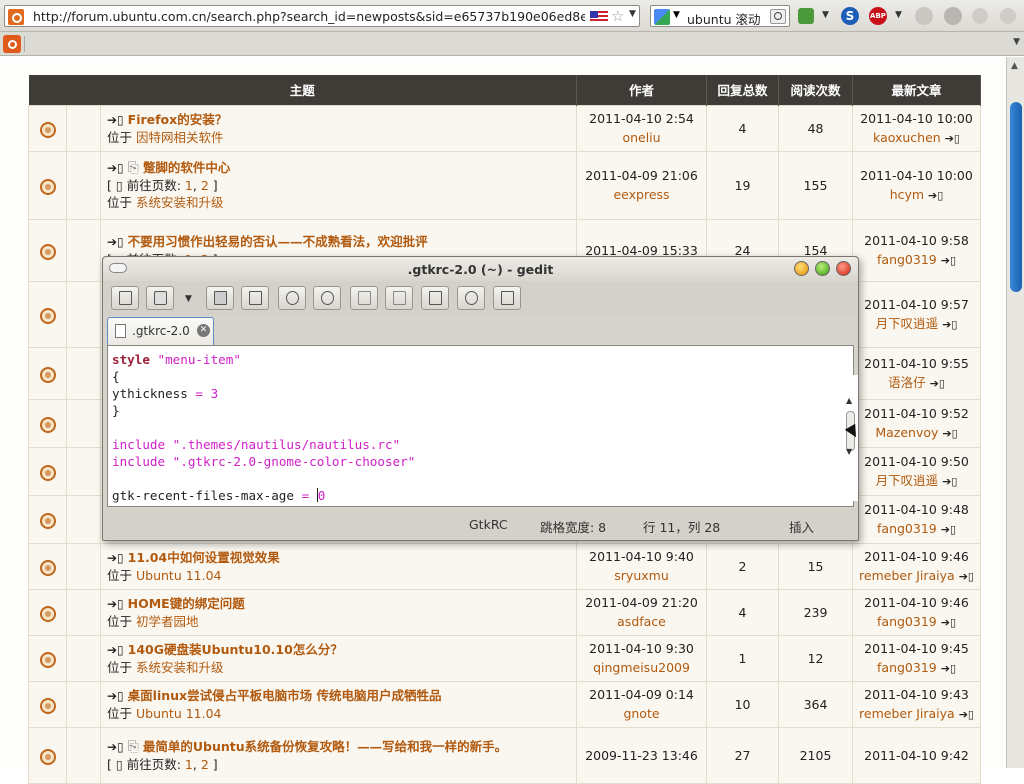 Image resolution: width=1024 pixels, height=784 pixels. Describe the element at coordinates (907, 194) in the screenshot. I see `last-poster-link: hcym` at that location.